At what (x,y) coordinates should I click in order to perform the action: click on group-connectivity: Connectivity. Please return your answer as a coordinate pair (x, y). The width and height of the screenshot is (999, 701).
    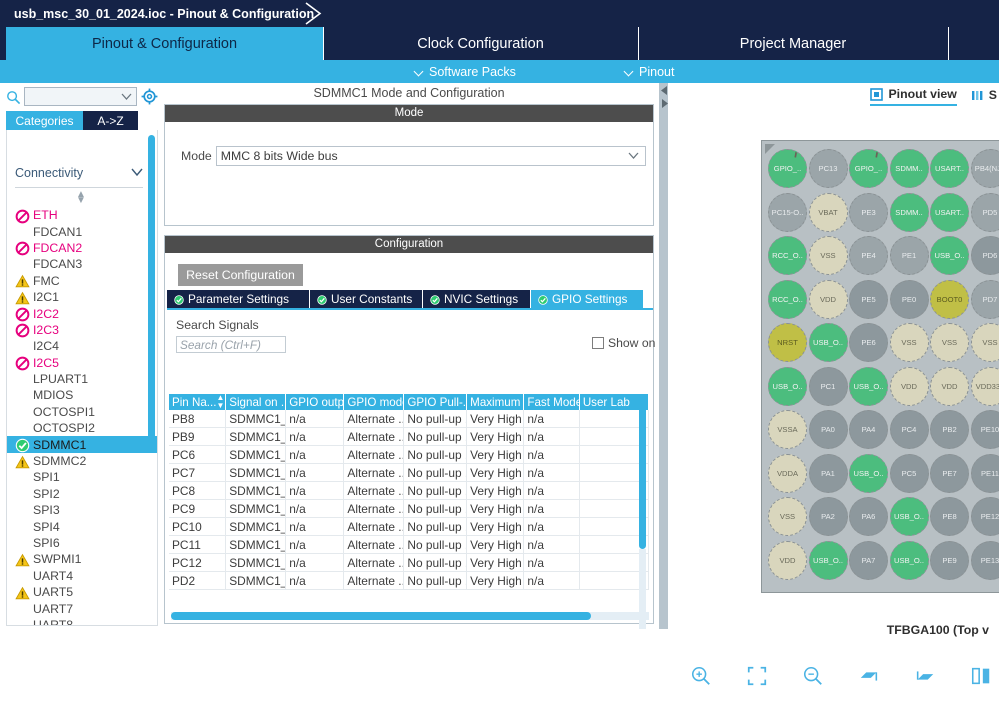
    Looking at the image, I should click on (80, 173).